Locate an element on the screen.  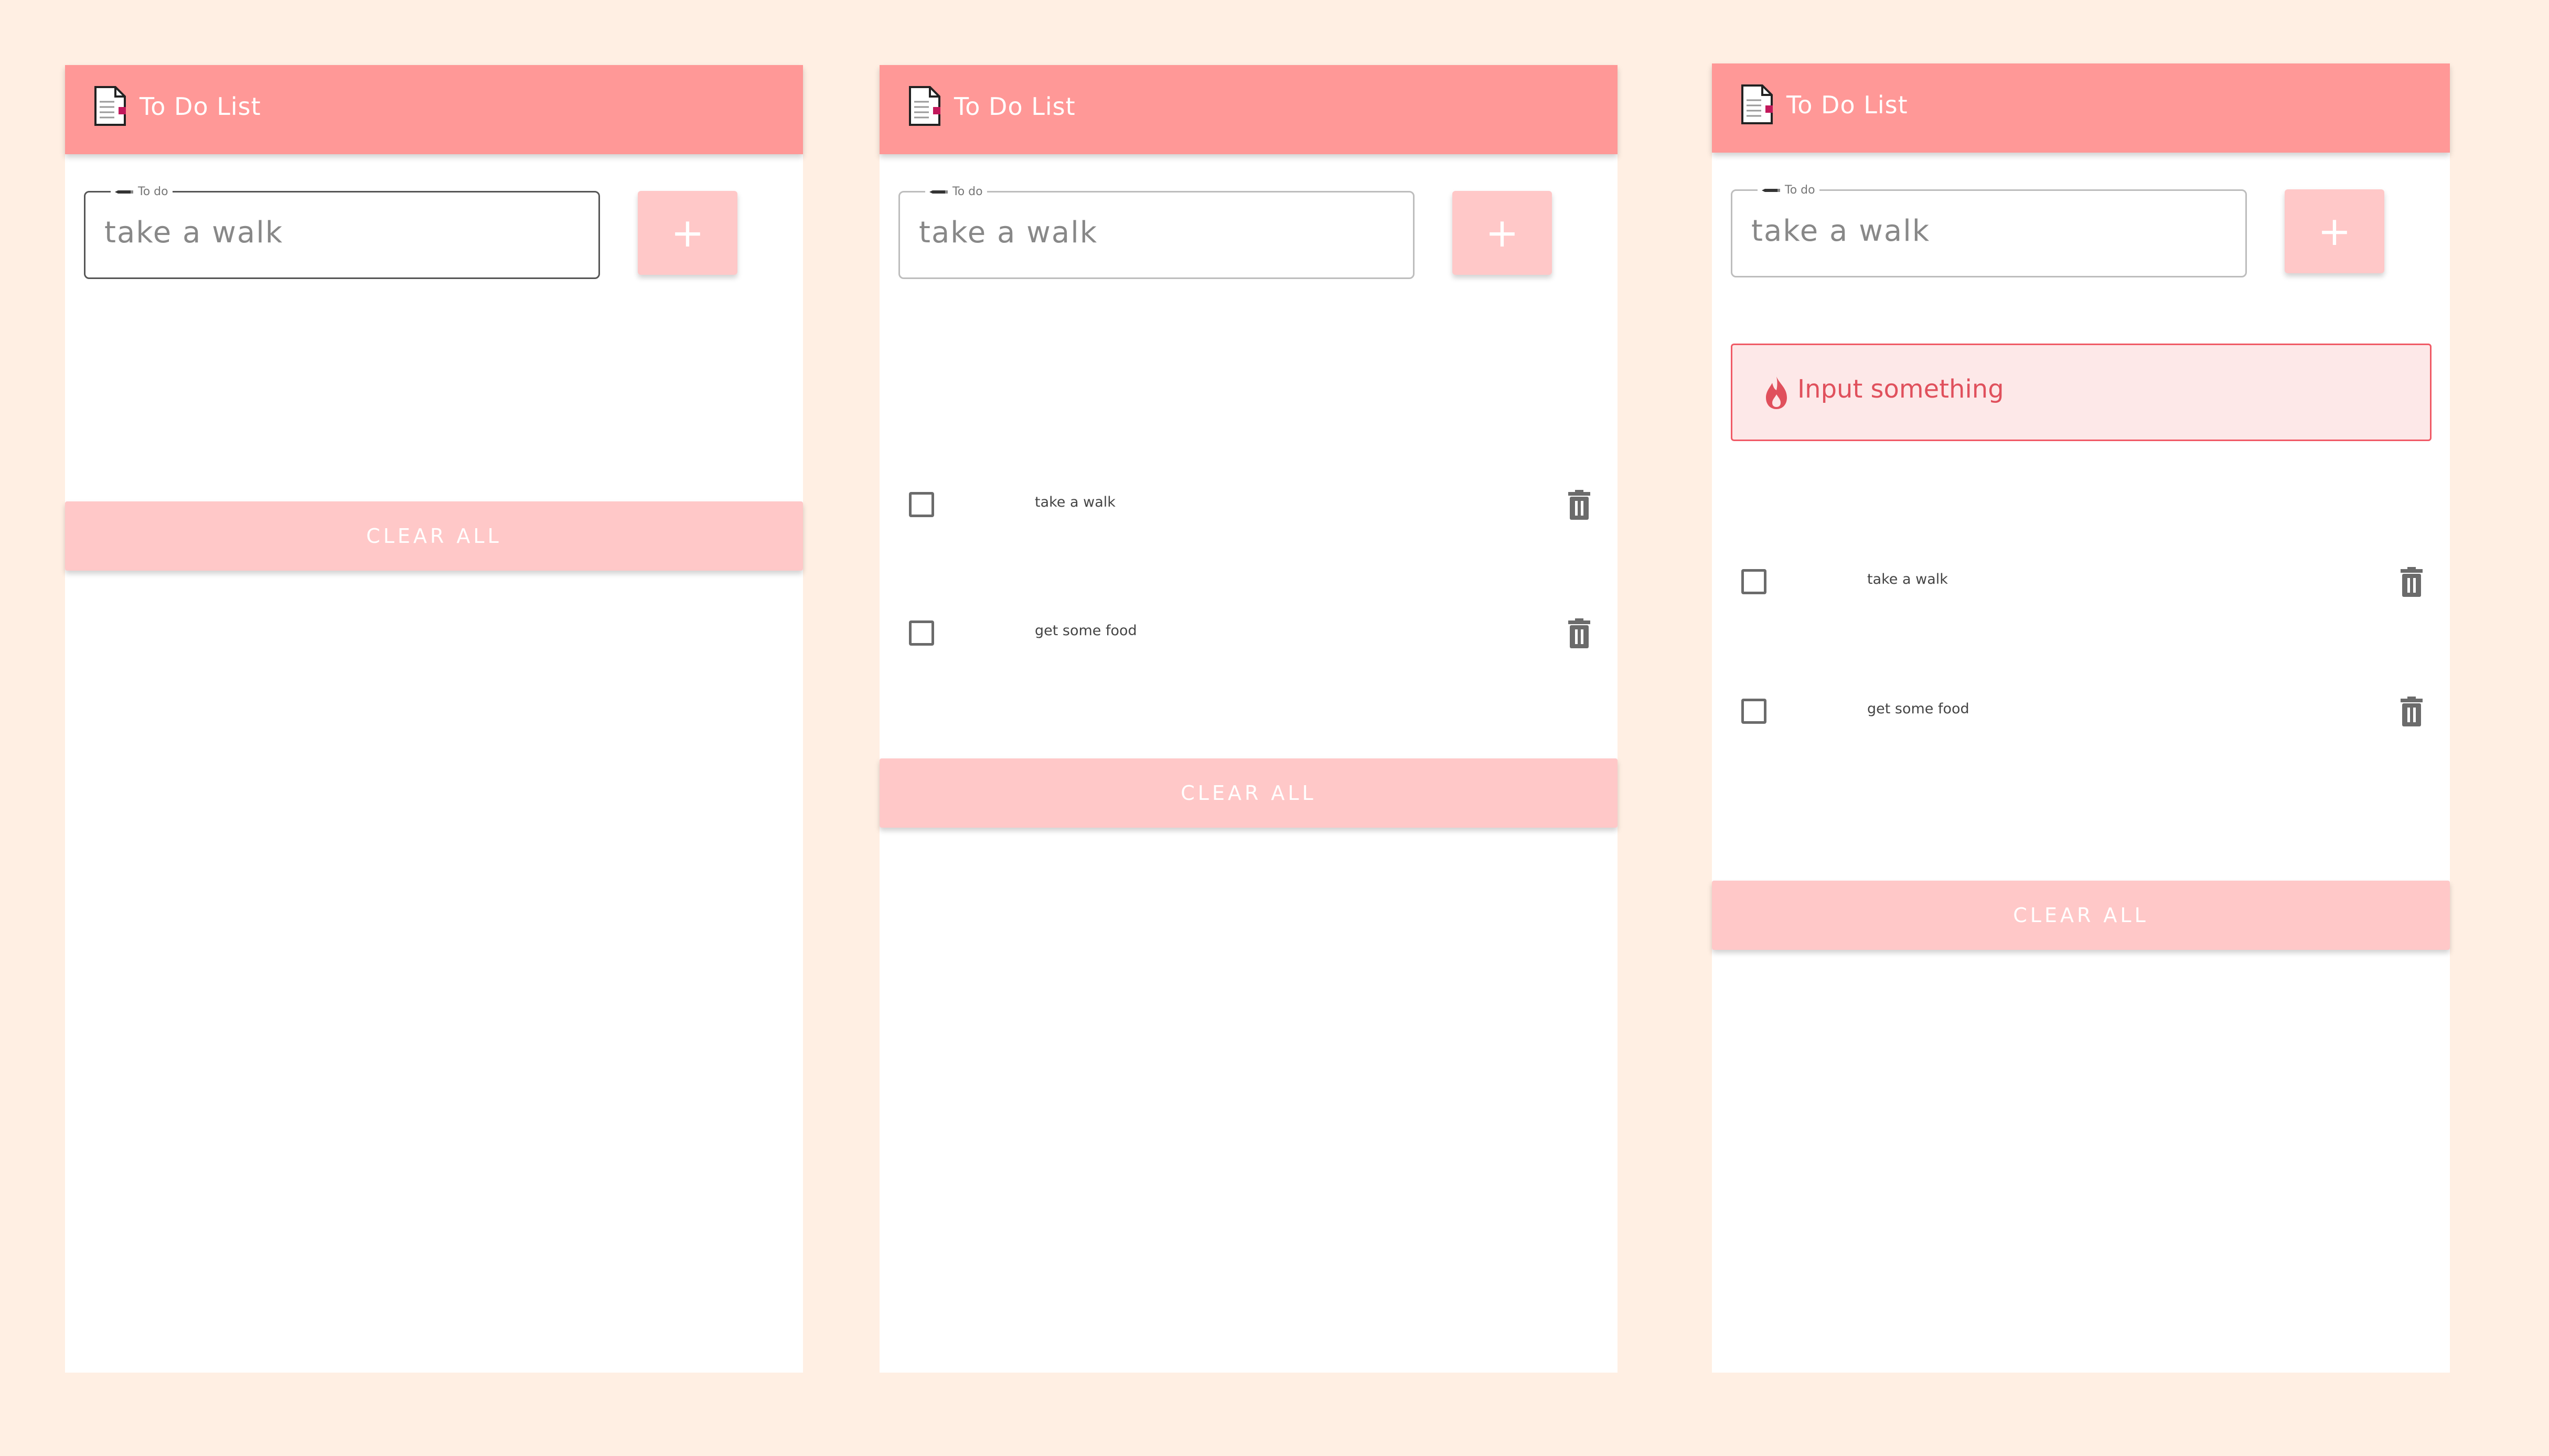
alert-message: Input something is located at coordinates (1901, 389).